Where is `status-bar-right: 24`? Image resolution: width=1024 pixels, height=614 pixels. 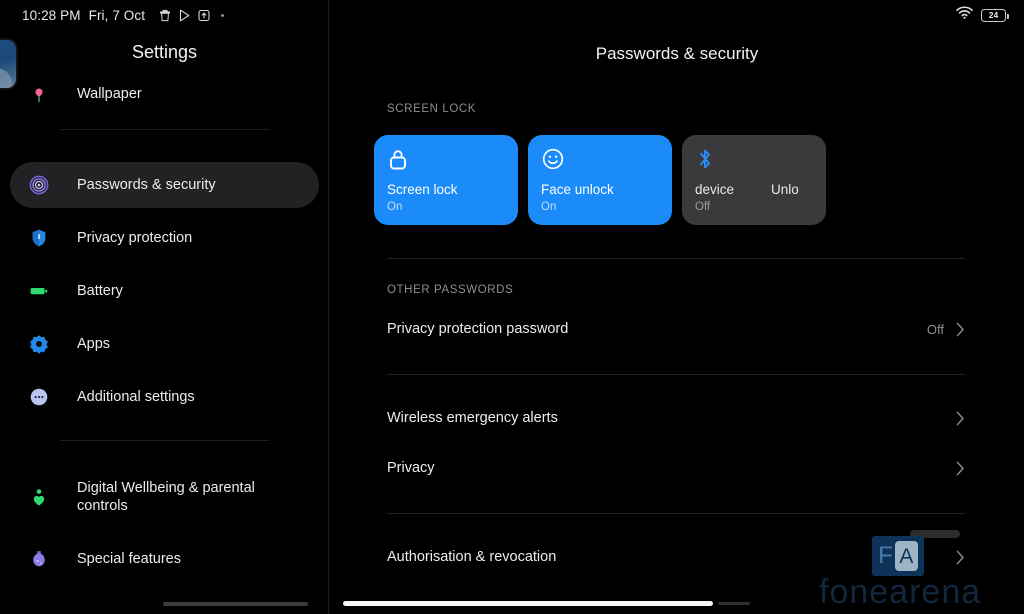
status-bar-right: 24 is located at coordinates (982, 15).